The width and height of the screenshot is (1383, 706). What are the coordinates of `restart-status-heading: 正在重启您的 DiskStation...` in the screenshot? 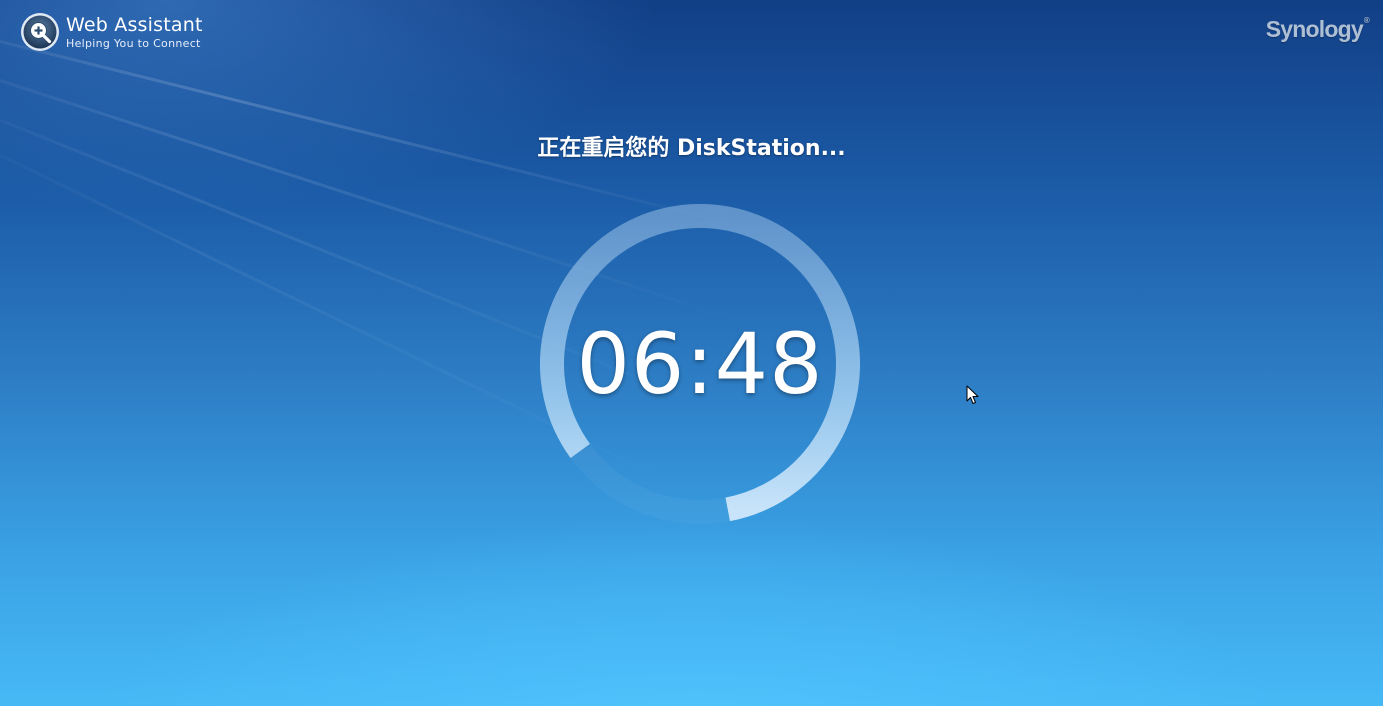 It's located at (691, 148).